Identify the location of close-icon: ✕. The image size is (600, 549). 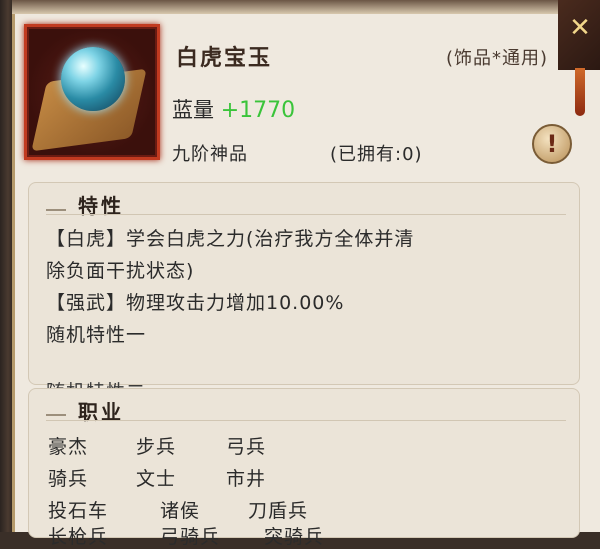
(580, 28).